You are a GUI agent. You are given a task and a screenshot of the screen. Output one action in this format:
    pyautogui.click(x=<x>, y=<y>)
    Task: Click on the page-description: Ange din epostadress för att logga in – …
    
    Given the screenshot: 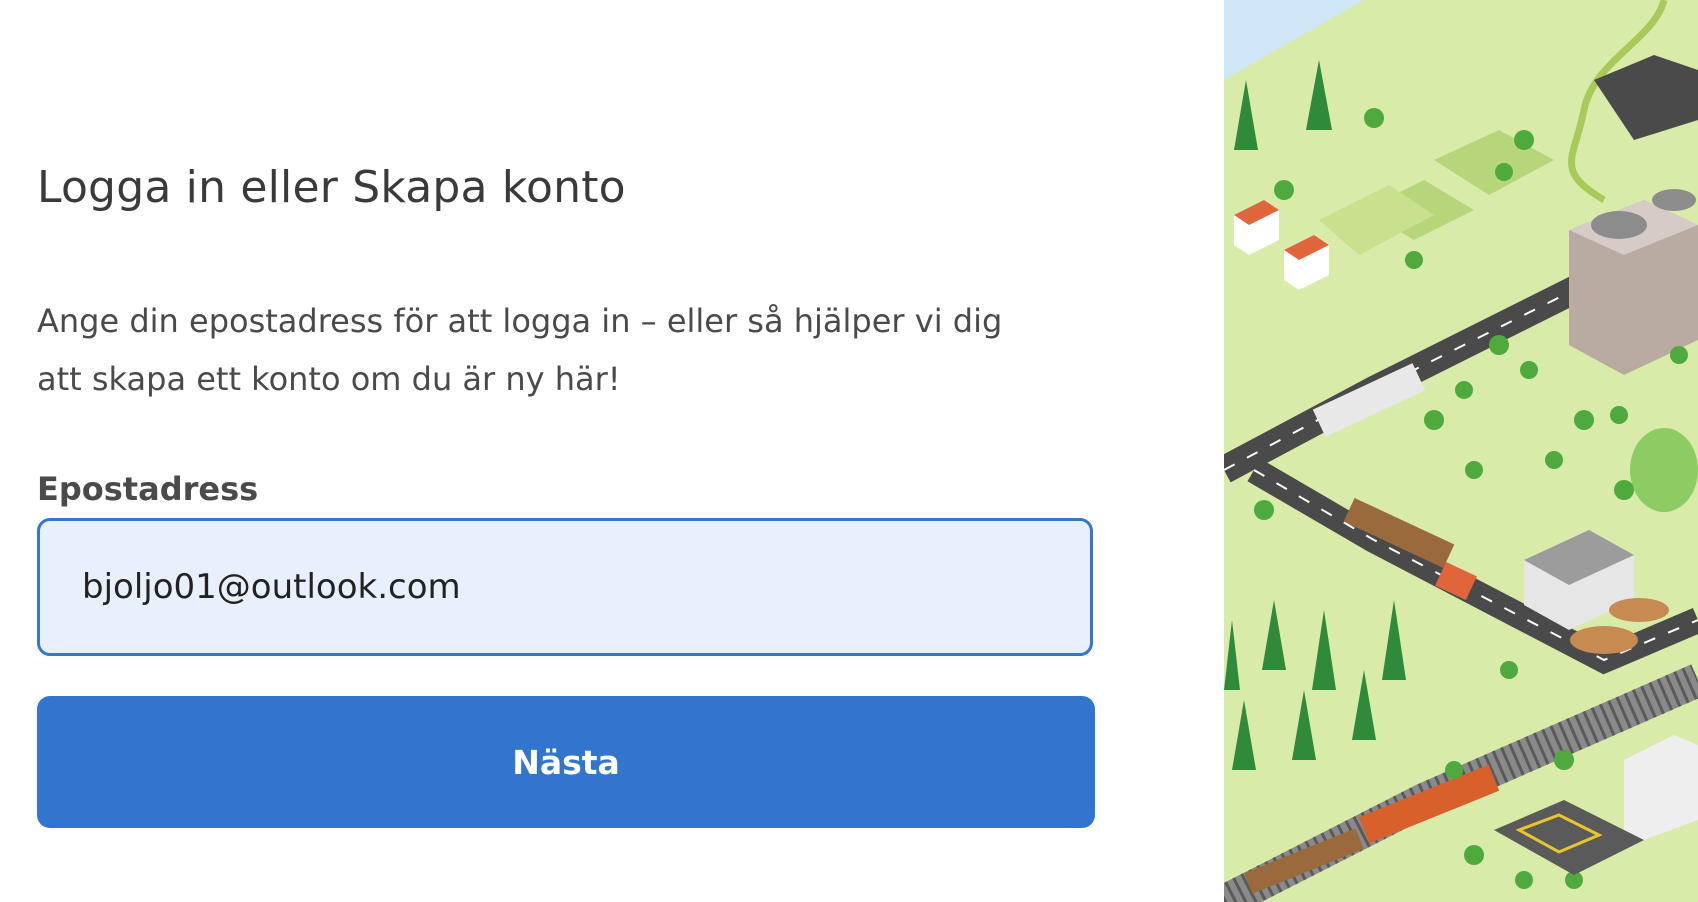 What is the action you would take?
    pyautogui.click(x=520, y=350)
    